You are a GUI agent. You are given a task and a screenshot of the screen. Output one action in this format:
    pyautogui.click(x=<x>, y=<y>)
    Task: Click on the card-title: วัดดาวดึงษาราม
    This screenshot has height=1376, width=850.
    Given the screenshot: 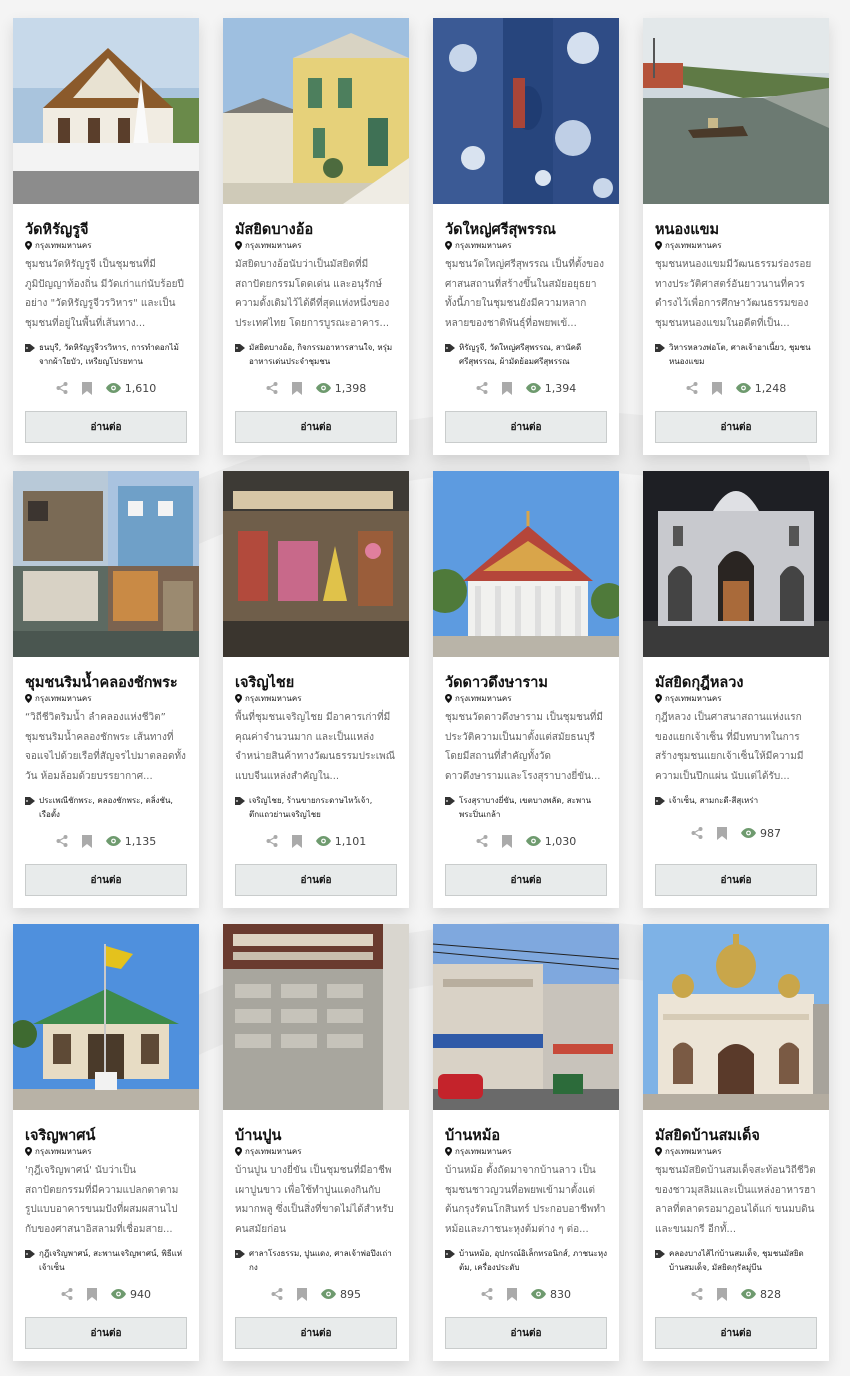 What is the action you would take?
    pyautogui.click(x=526, y=681)
    